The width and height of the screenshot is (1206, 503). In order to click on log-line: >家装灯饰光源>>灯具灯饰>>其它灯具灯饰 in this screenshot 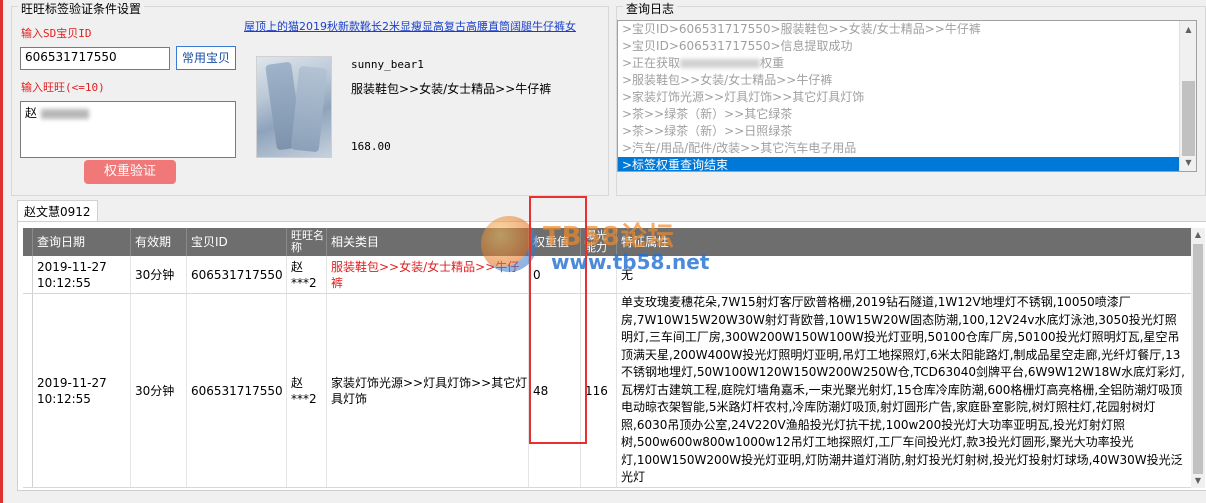, I will do `click(907, 97)`.